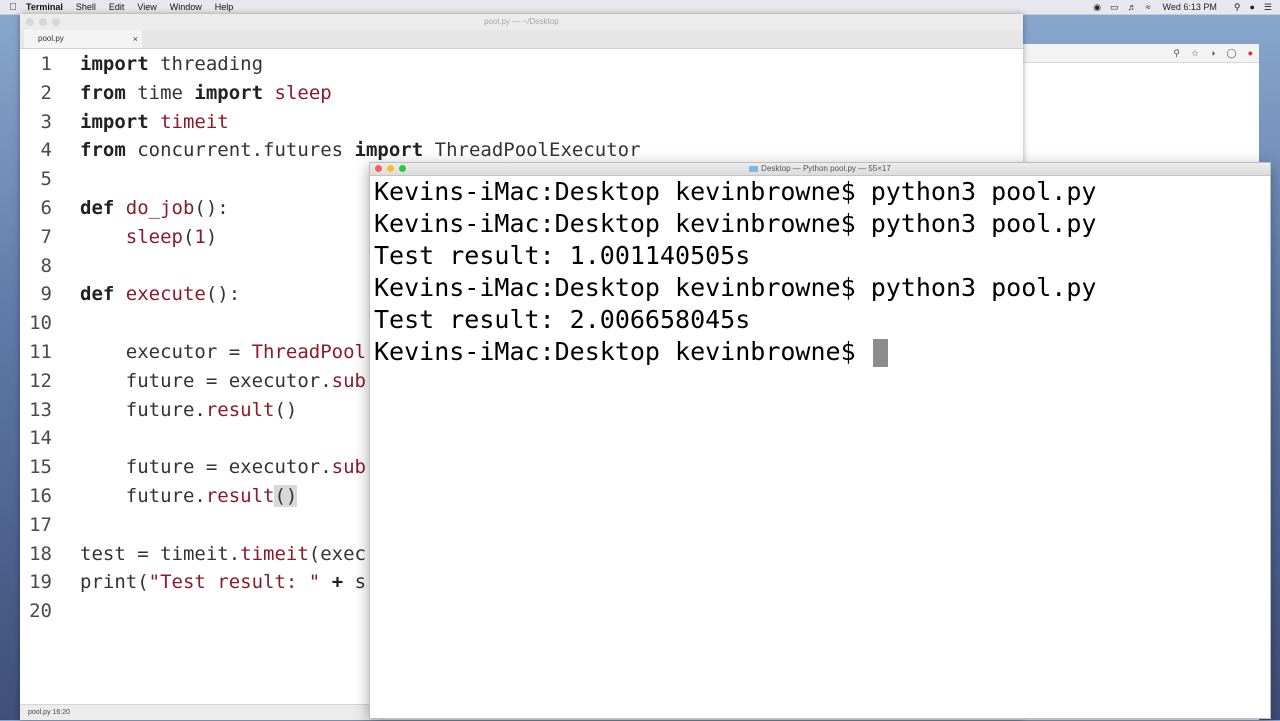 The image size is (1280, 721). Describe the element at coordinates (40, 351) in the screenshot. I see `line-number: 11` at that location.